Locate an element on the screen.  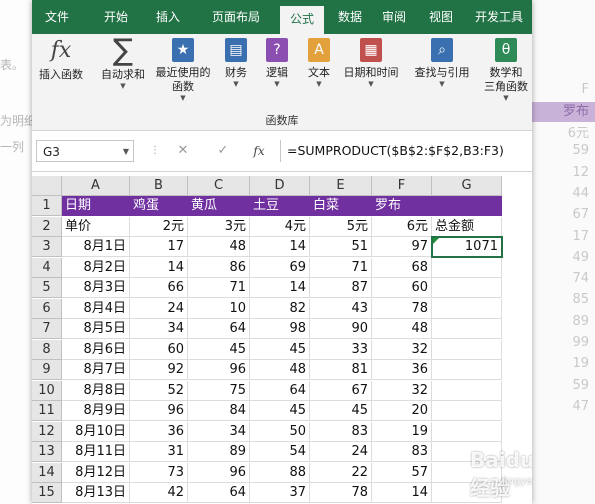
cell-e6: 43 is located at coordinates (341, 308).